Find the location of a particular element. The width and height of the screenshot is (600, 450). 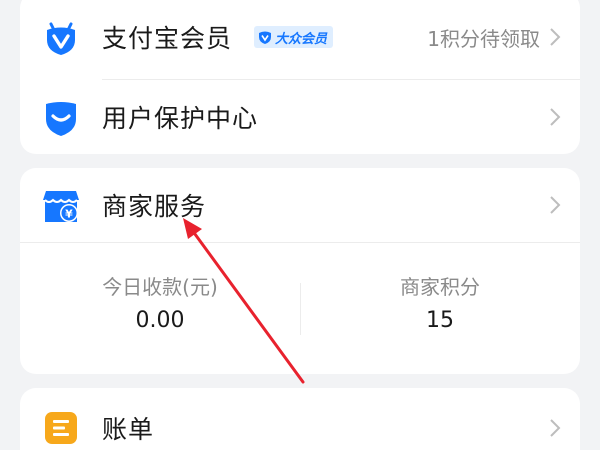

today-receipts-value: 0.00 is located at coordinates (160, 320).